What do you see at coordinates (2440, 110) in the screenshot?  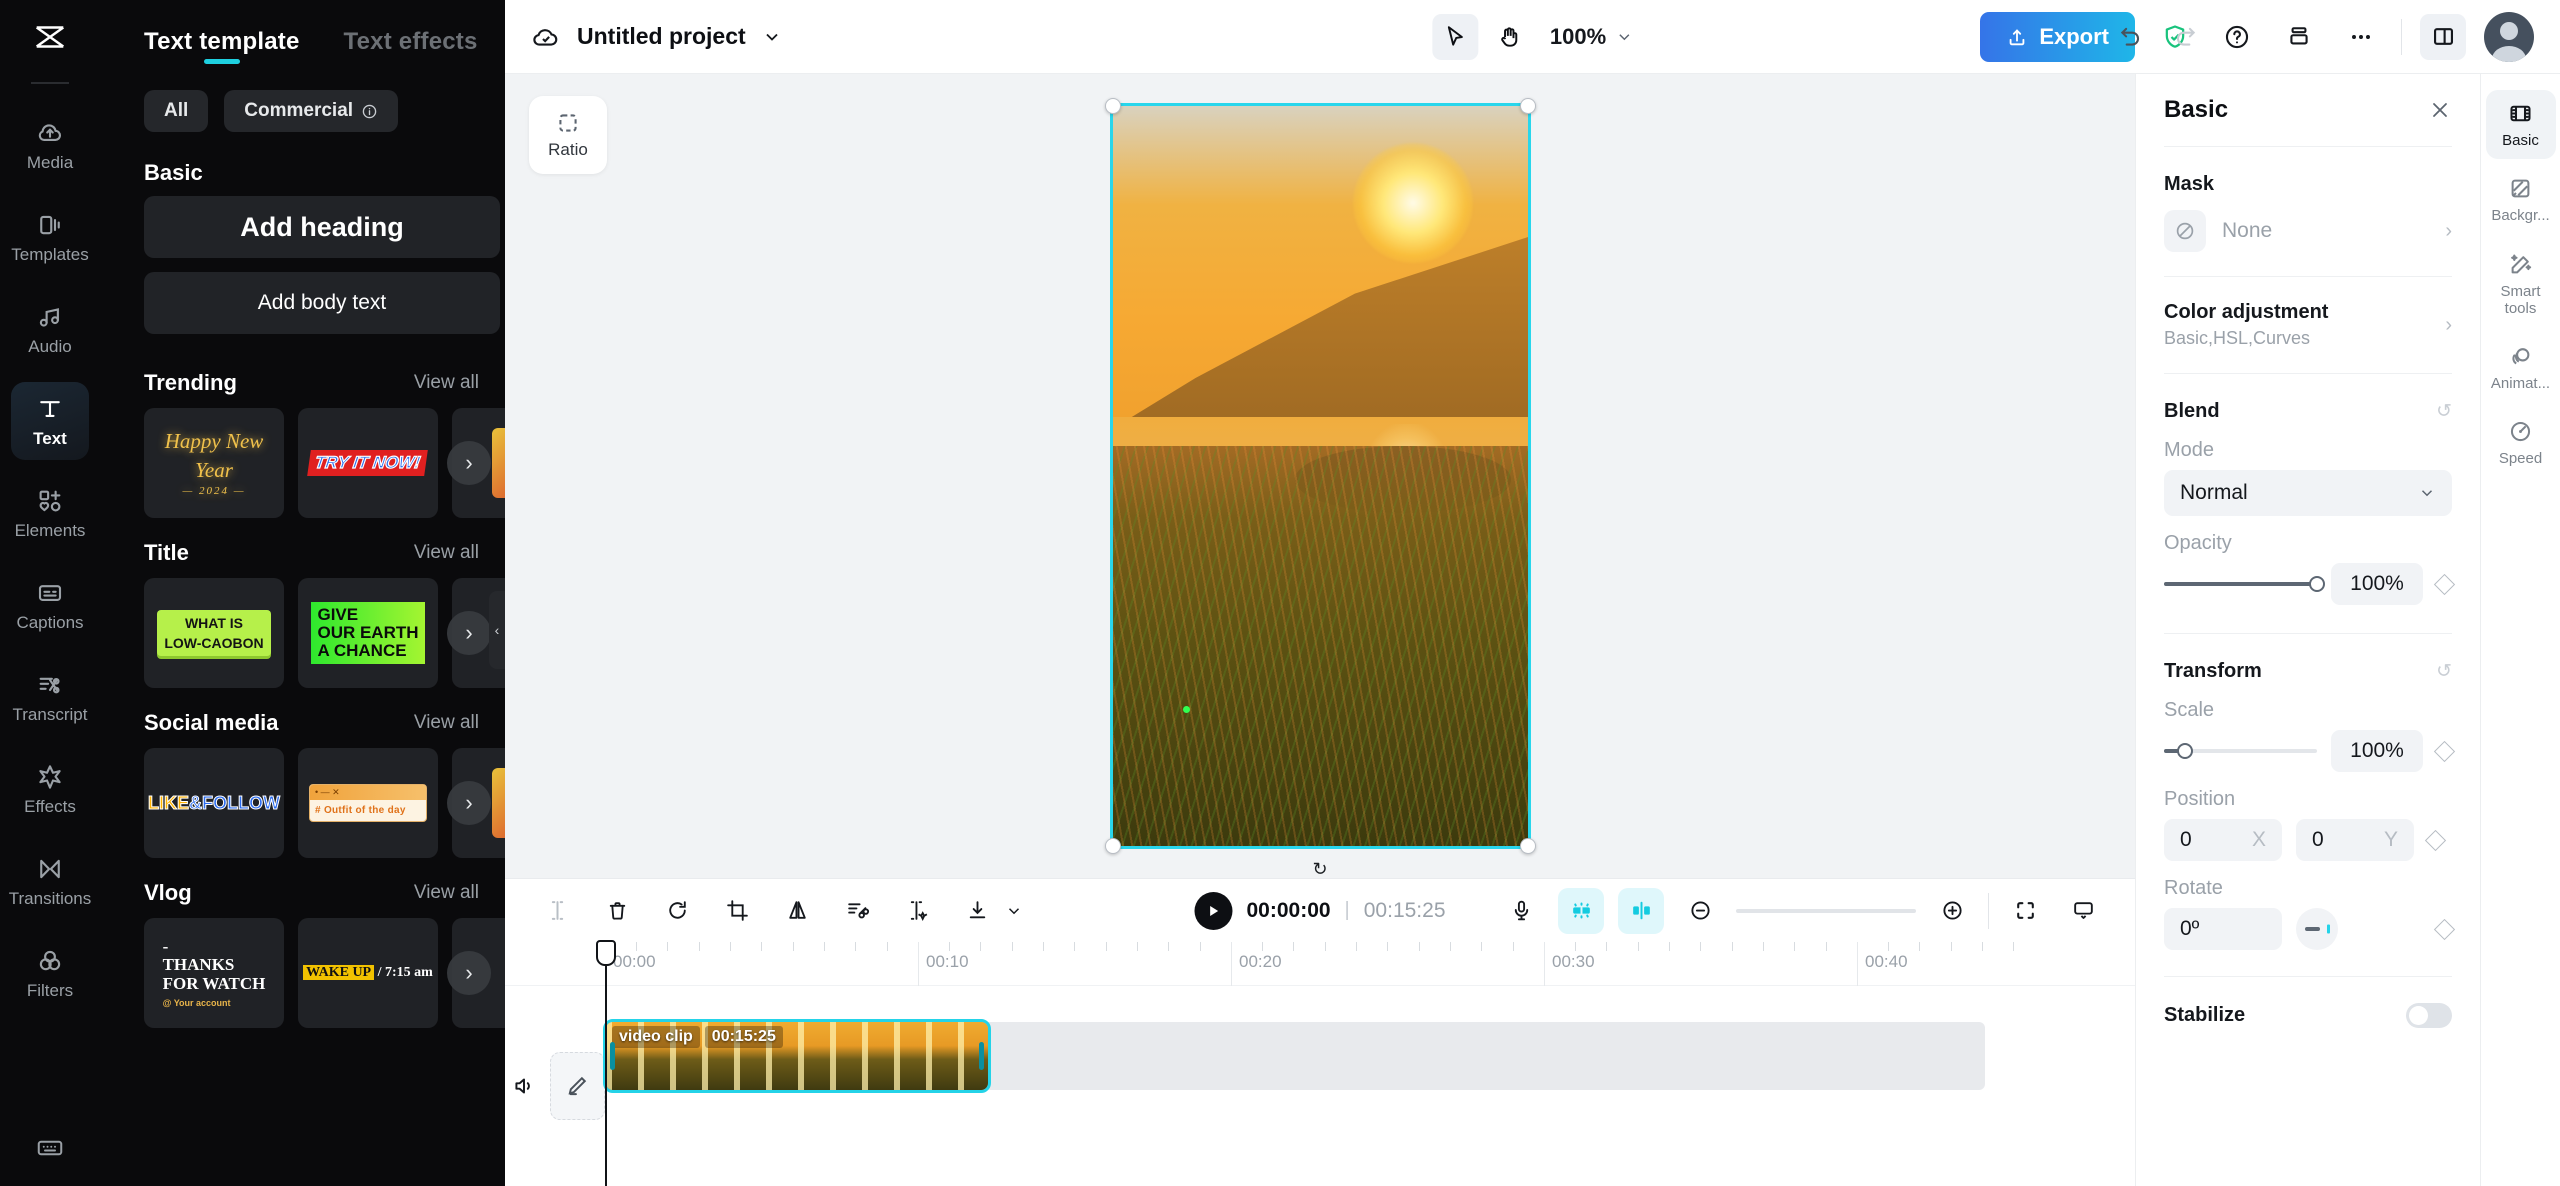 I see `close-icon` at bounding box center [2440, 110].